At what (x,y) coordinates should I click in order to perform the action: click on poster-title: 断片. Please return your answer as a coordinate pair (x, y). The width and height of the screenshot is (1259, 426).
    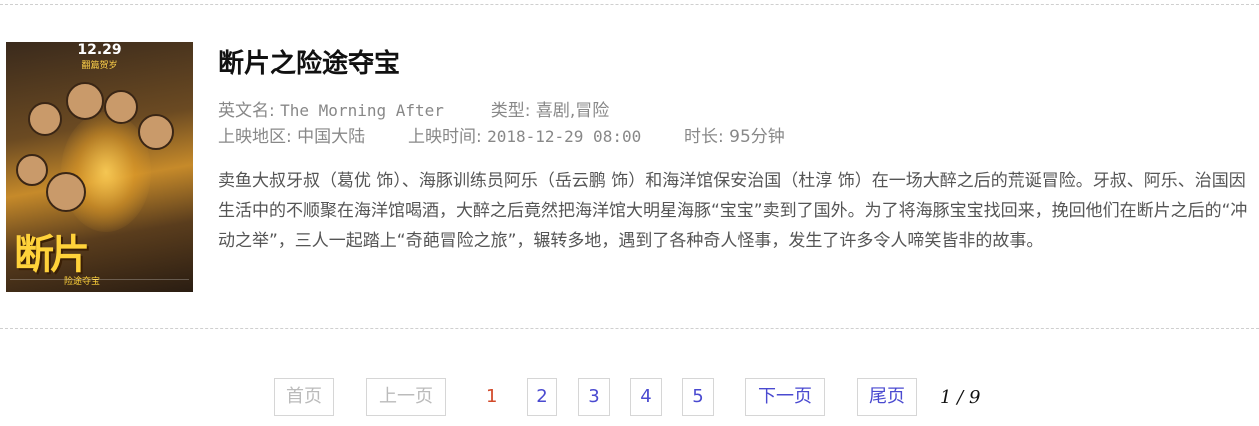
    Looking at the image, I should click on (52, 254).